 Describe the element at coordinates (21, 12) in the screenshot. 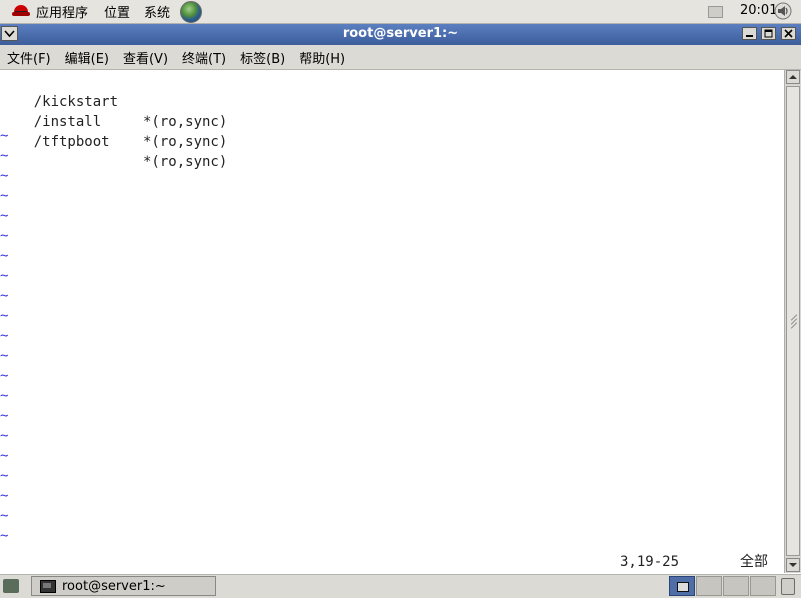

I see `redhat-logo-icon` at that location.